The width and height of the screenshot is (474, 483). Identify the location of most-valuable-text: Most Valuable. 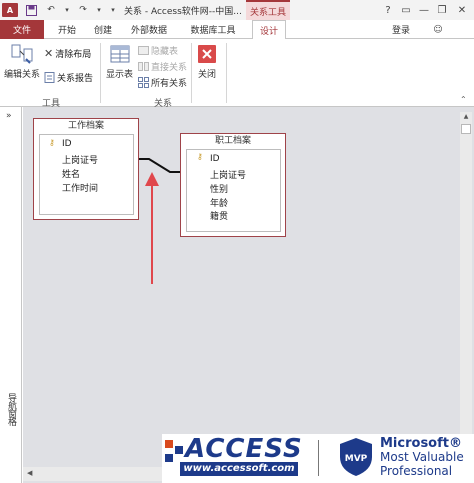
(422, 457).